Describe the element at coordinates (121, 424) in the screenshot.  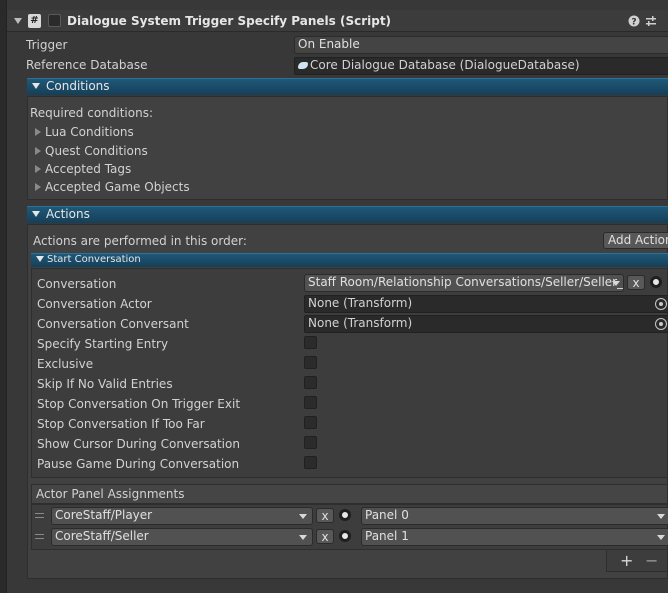
I see `stop-if-too-far-label: Stop Conversation If Too Far` at that location.